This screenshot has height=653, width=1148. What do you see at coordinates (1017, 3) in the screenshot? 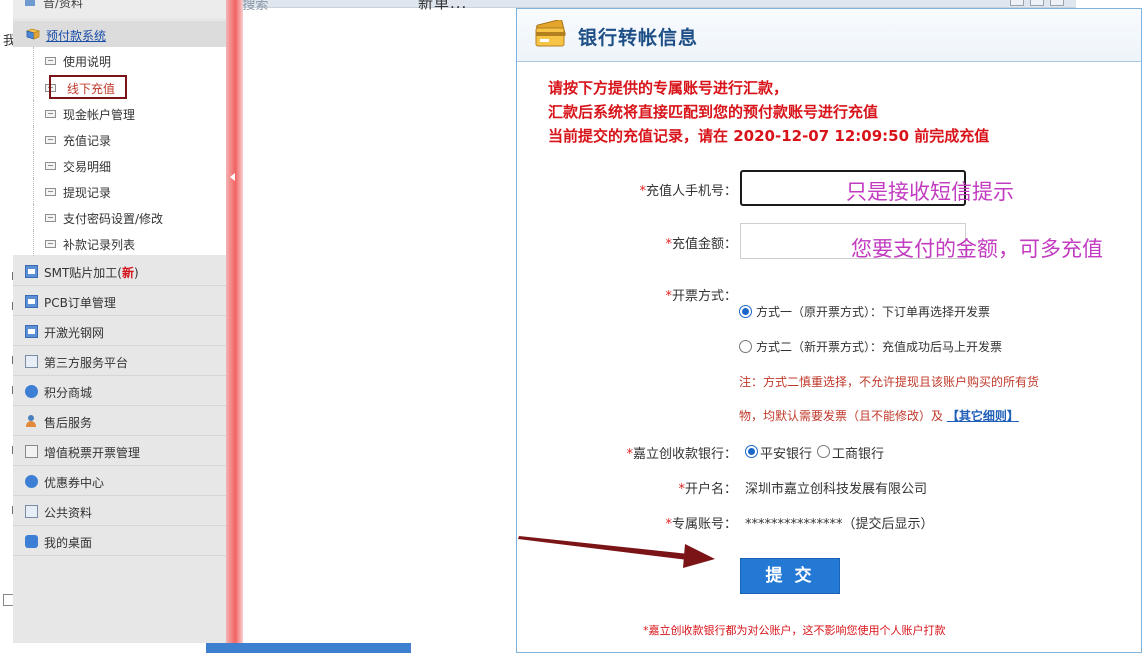
I see `window-minimize-icon` at bounding box center [1017, 3].